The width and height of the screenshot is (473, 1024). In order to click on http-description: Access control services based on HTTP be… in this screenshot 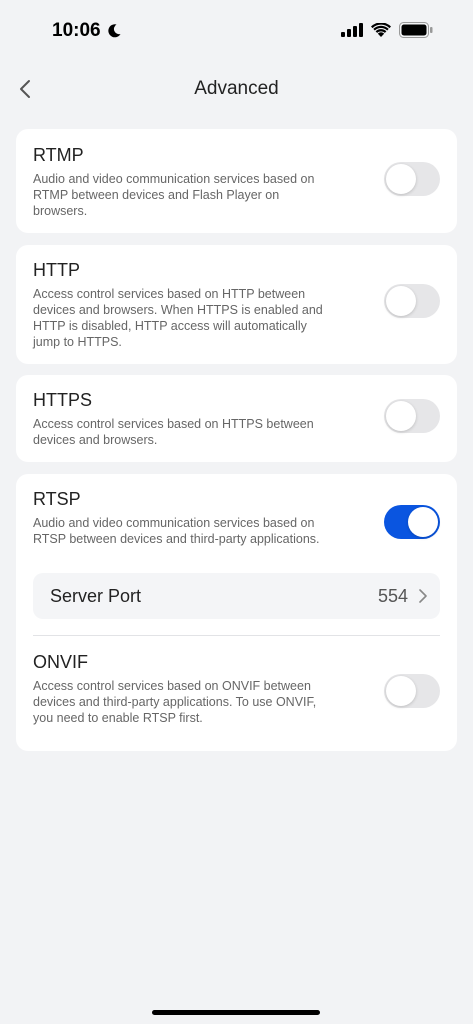, I will do `click(178, 318)`.